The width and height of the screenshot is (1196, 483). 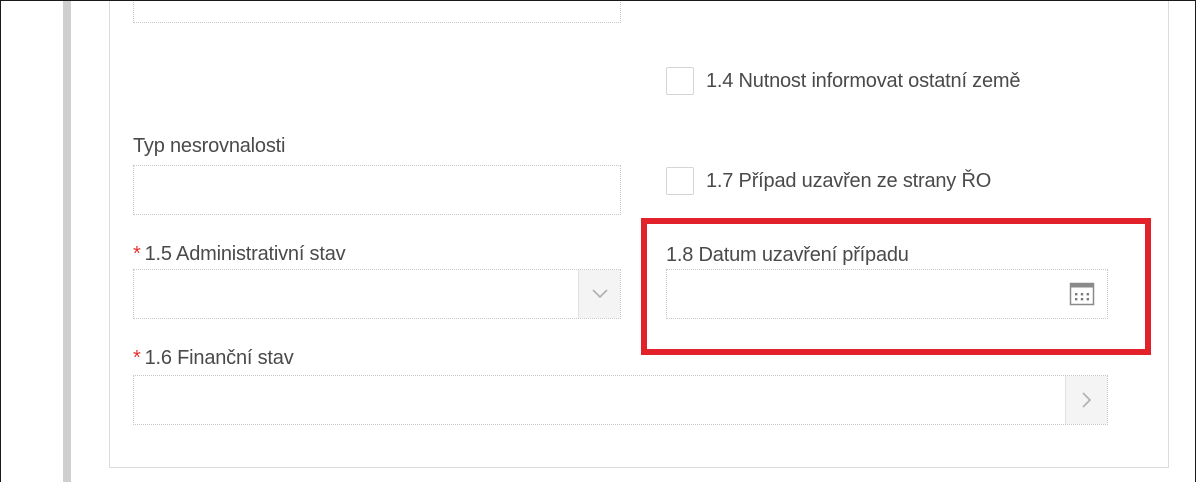 What do you see at coordinates (377, 190) in the screenshot?
I see `typ-nesrovnalosti-field` at bounding box center [377, 190].